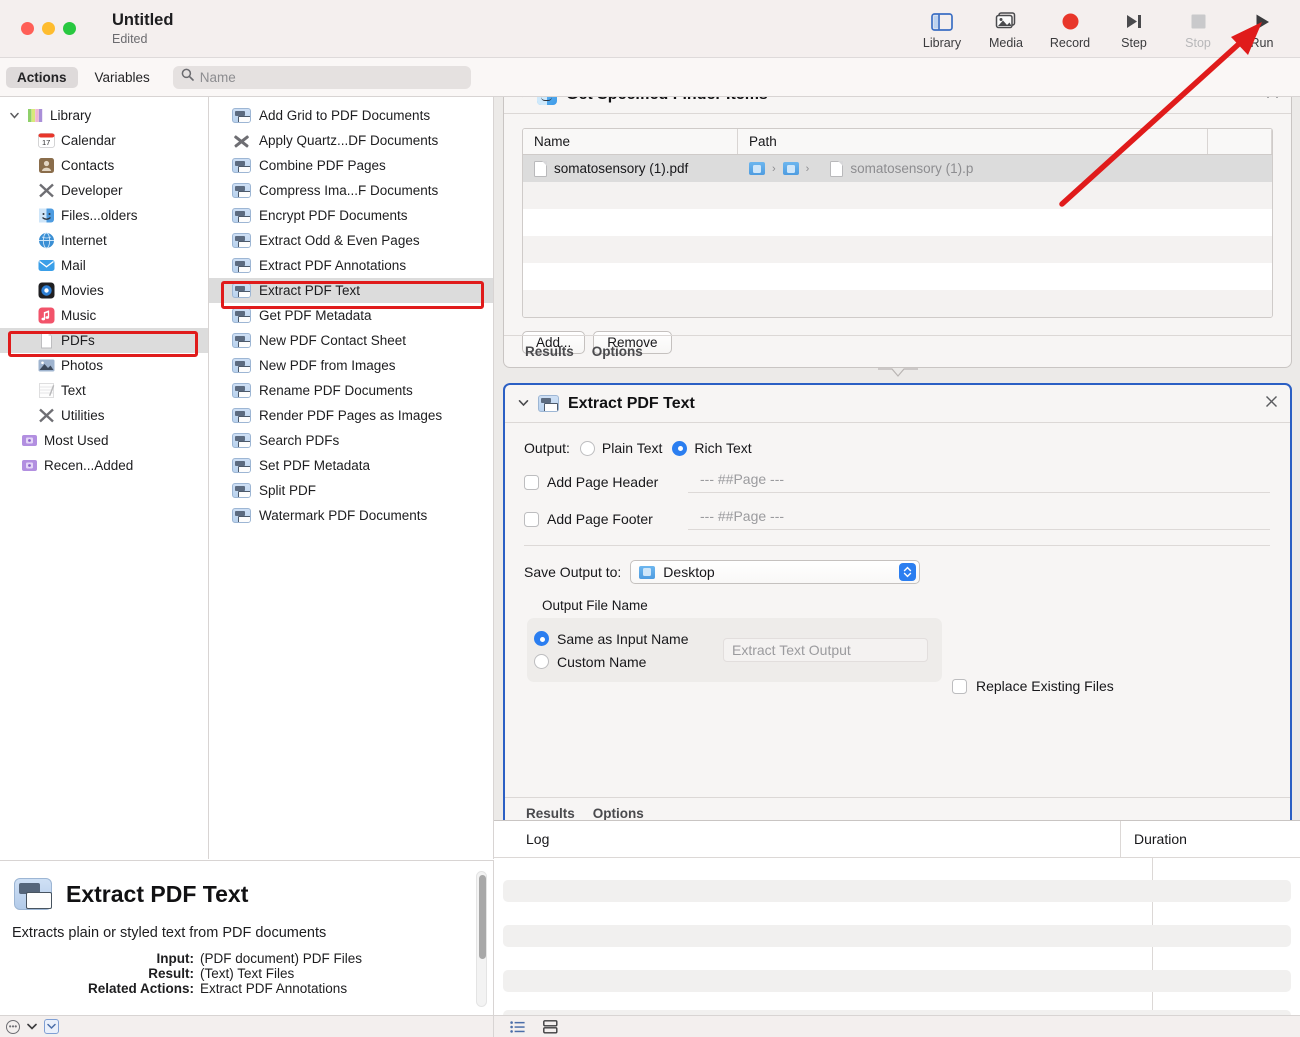 The width and height of the screenshot is (1300, 1037). I want to click on window-controls, so click(48, 28).